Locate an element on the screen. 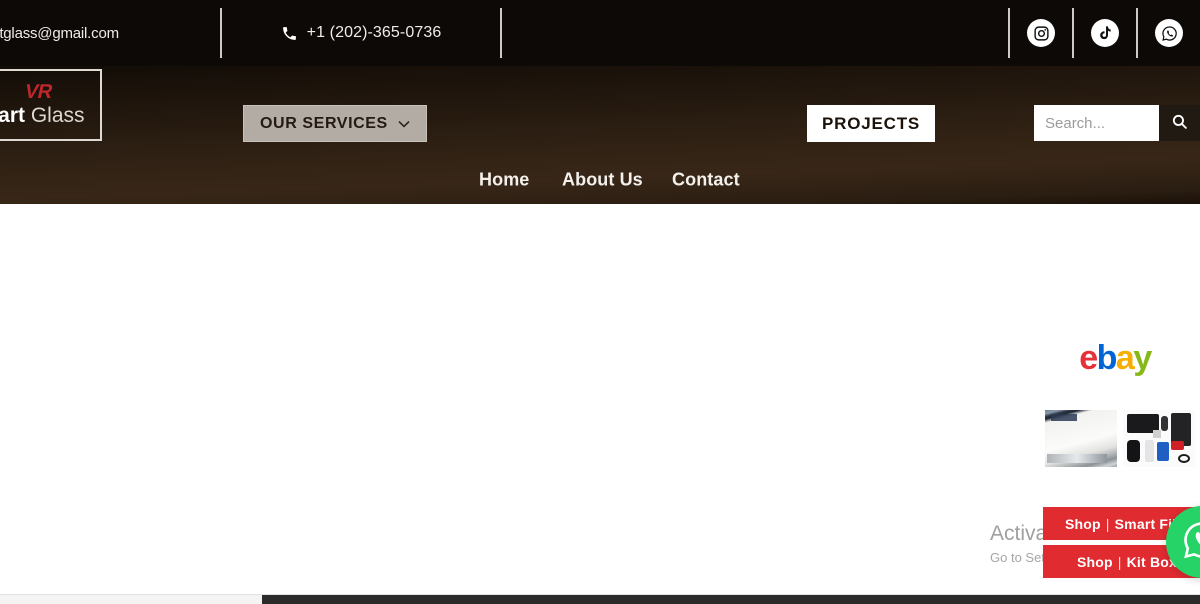  social-link-tiktok is located at coordinates (1104, 33).